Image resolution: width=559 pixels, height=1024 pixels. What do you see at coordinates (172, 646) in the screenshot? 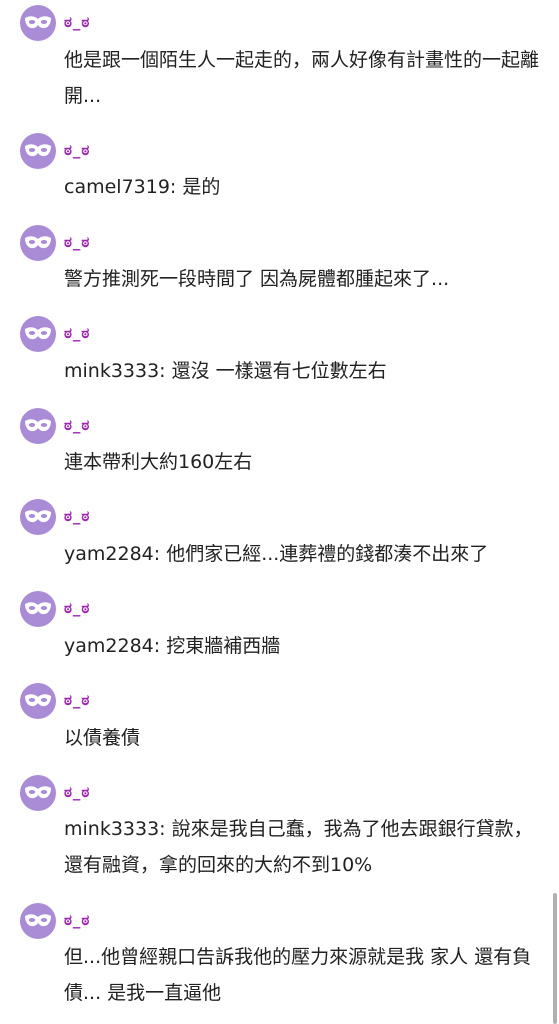
I see `comment-text: yam2284: 挖東牆補西牆` at bounding box center [172, 646].